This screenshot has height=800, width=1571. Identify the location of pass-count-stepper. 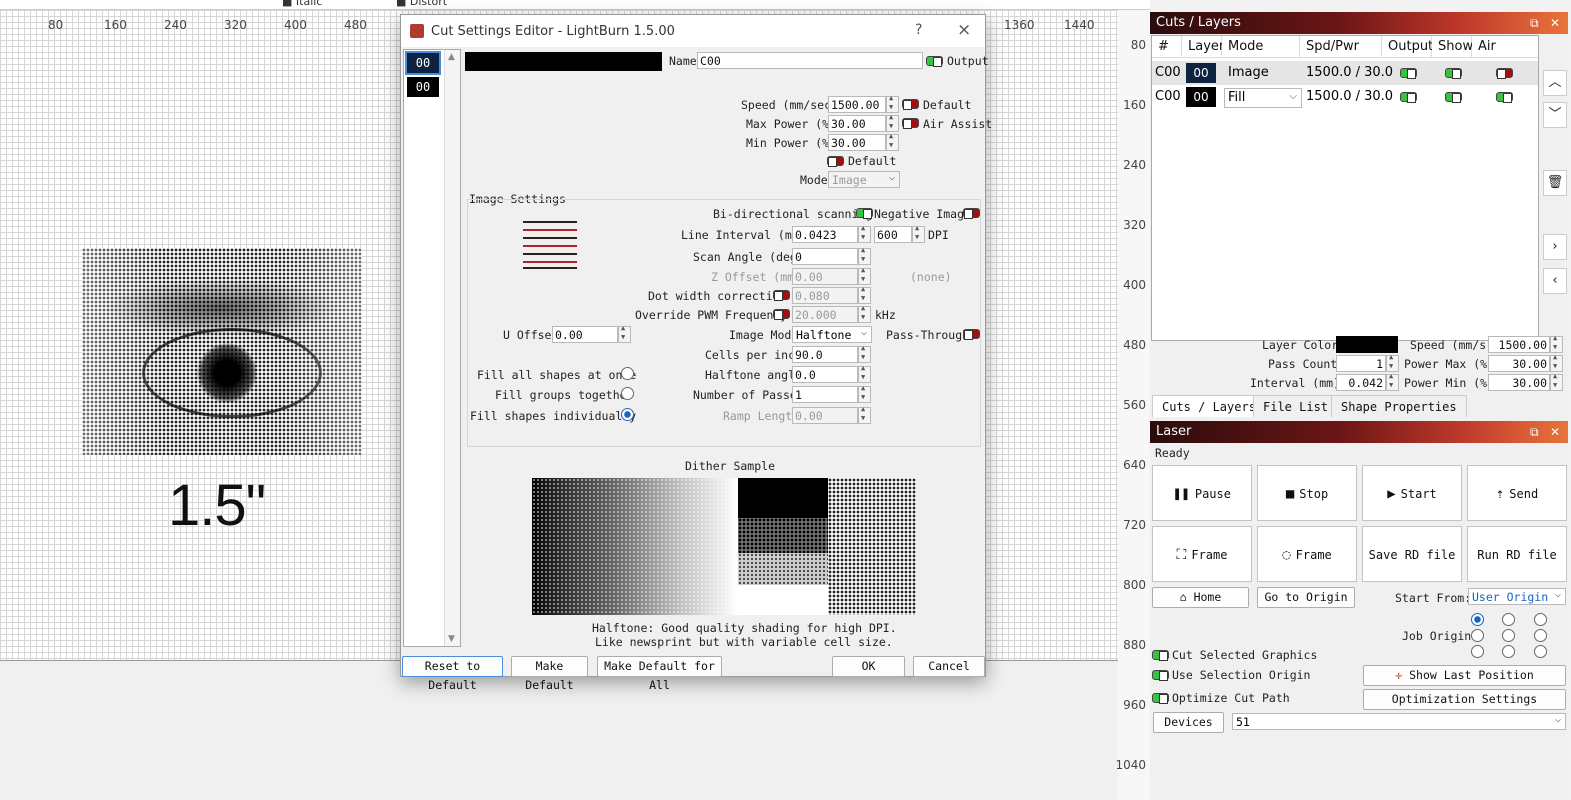
(1392, 362).